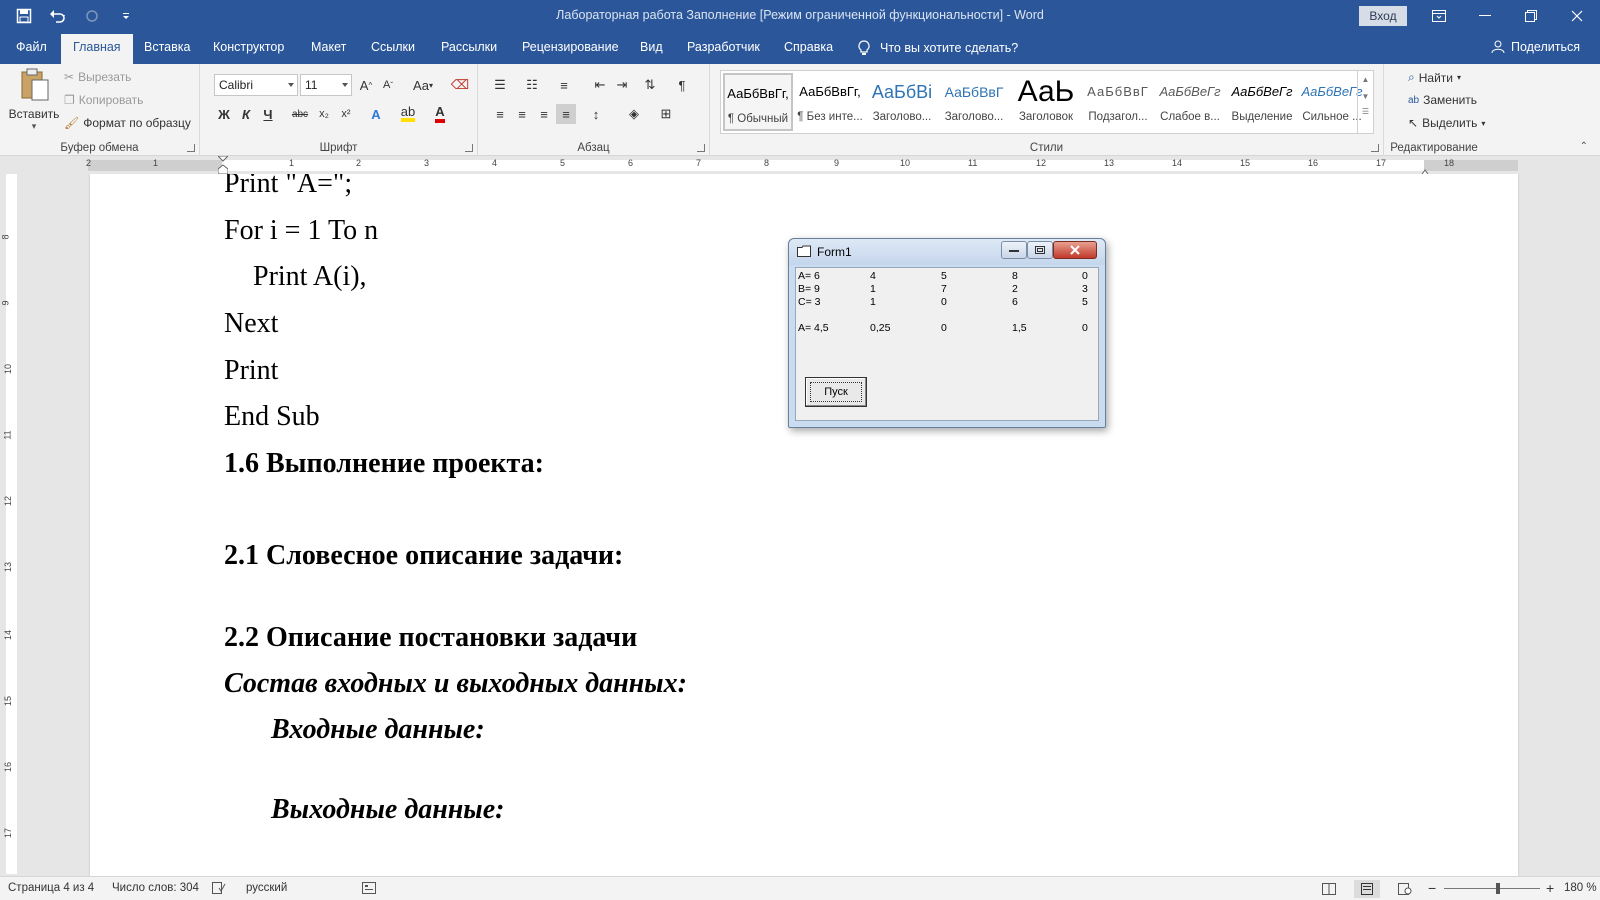  I want to click on chevron-down-icon: ▼, so click(1365, 96).